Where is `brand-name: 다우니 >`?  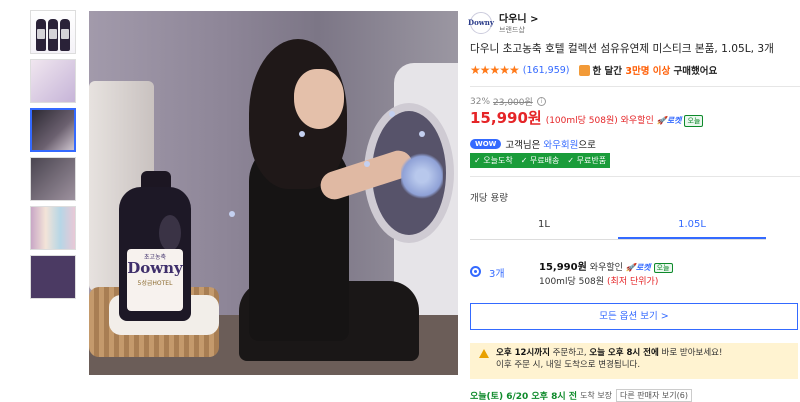
brand-name: 다우니 > is located at coordinates (518, 17).